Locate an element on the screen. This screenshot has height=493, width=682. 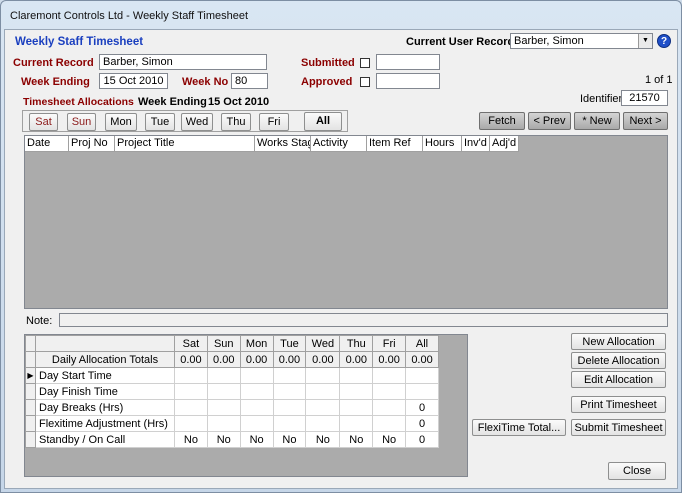
total-sun: 0.00 is located at coordinates (223, 359).